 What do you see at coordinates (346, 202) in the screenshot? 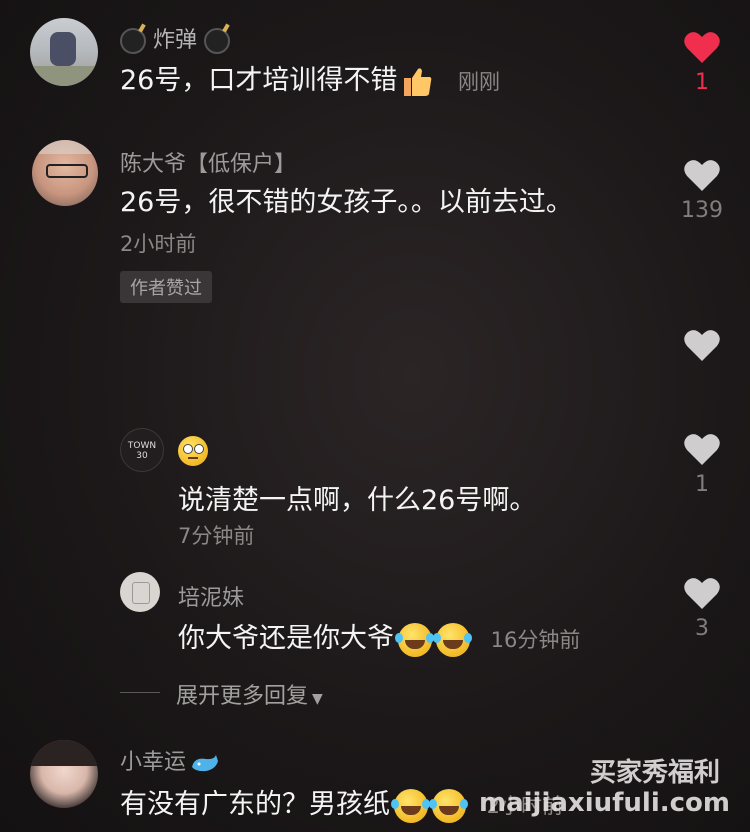
I see `comment-text: 26号，很不错的女孩子。。以前去过。` at bounding box center [346, 202].